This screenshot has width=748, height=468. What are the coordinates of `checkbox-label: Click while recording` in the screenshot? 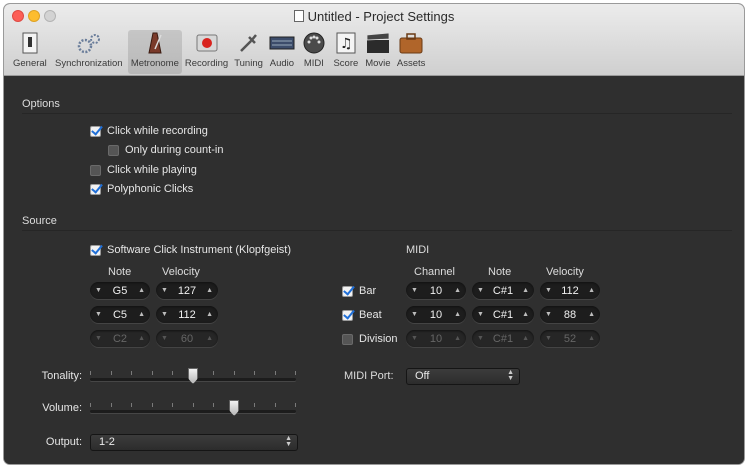 It's located at (157, 131).